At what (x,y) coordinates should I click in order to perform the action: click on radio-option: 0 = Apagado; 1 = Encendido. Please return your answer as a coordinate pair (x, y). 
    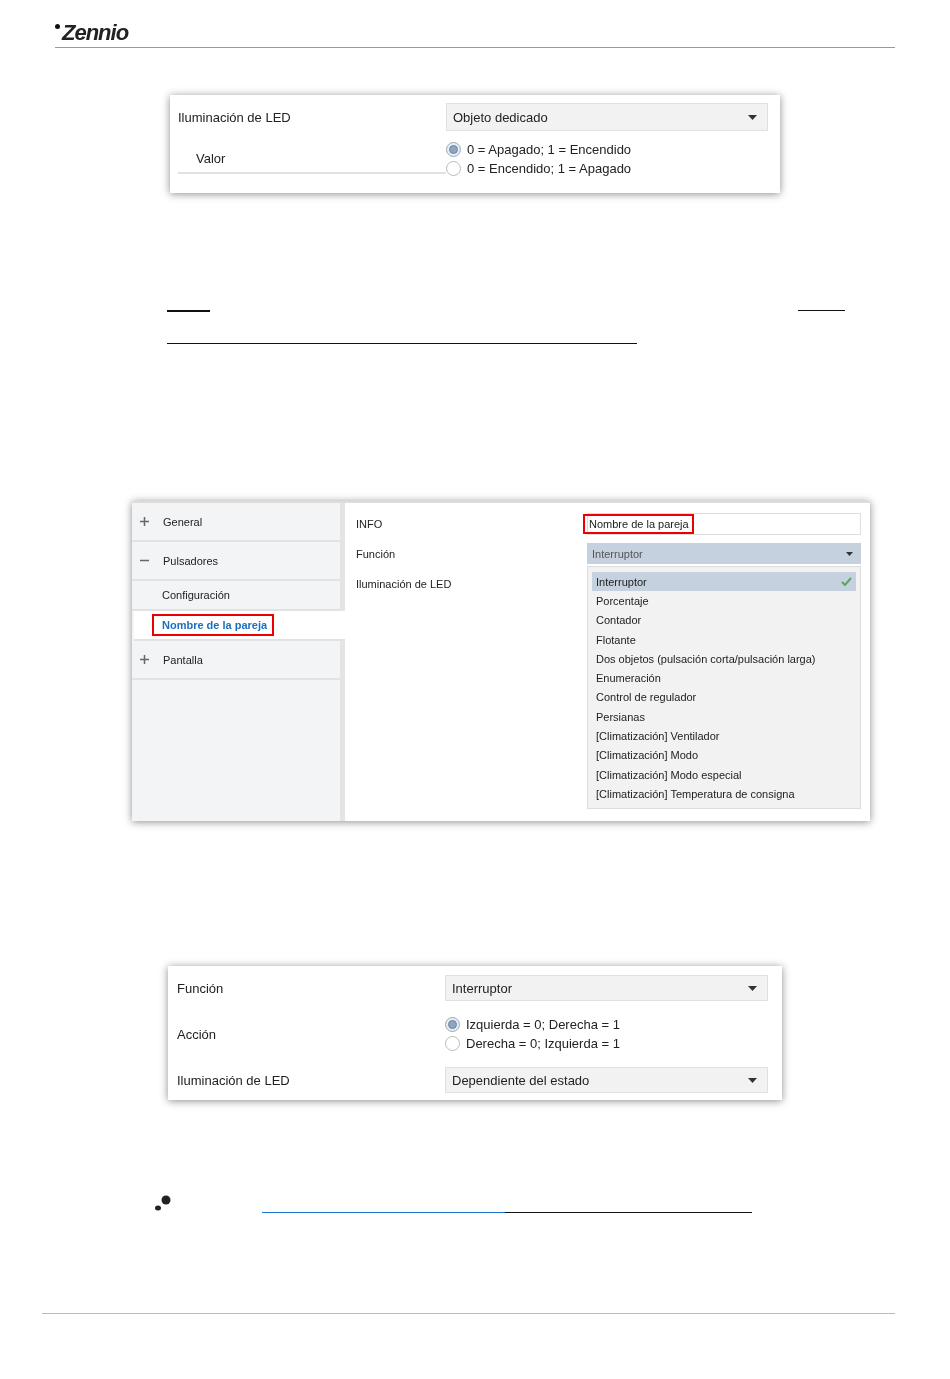
    Looking at the image, I should click on (539, 149).